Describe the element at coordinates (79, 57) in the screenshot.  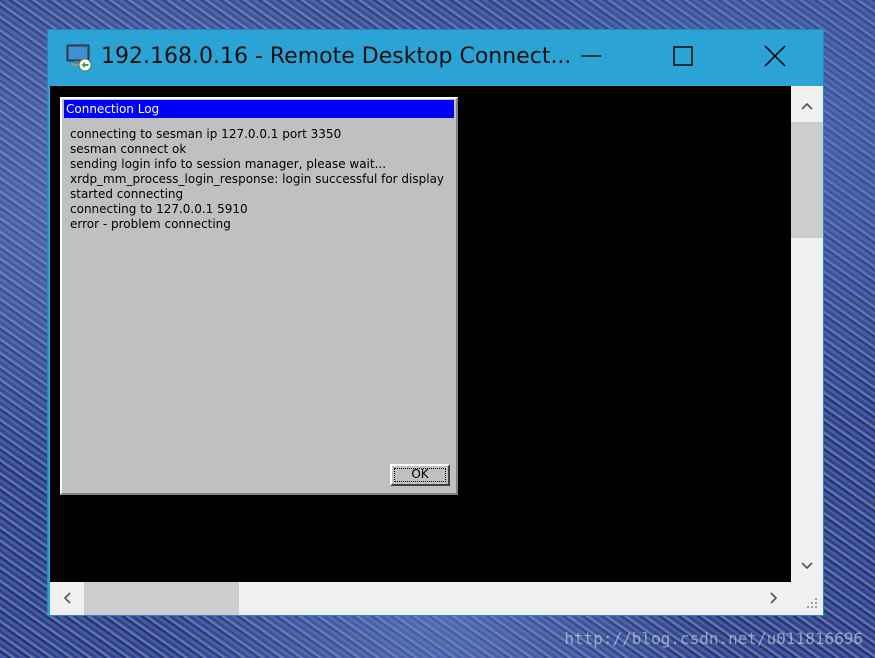
I see `remote-desktop-icon` at that location.